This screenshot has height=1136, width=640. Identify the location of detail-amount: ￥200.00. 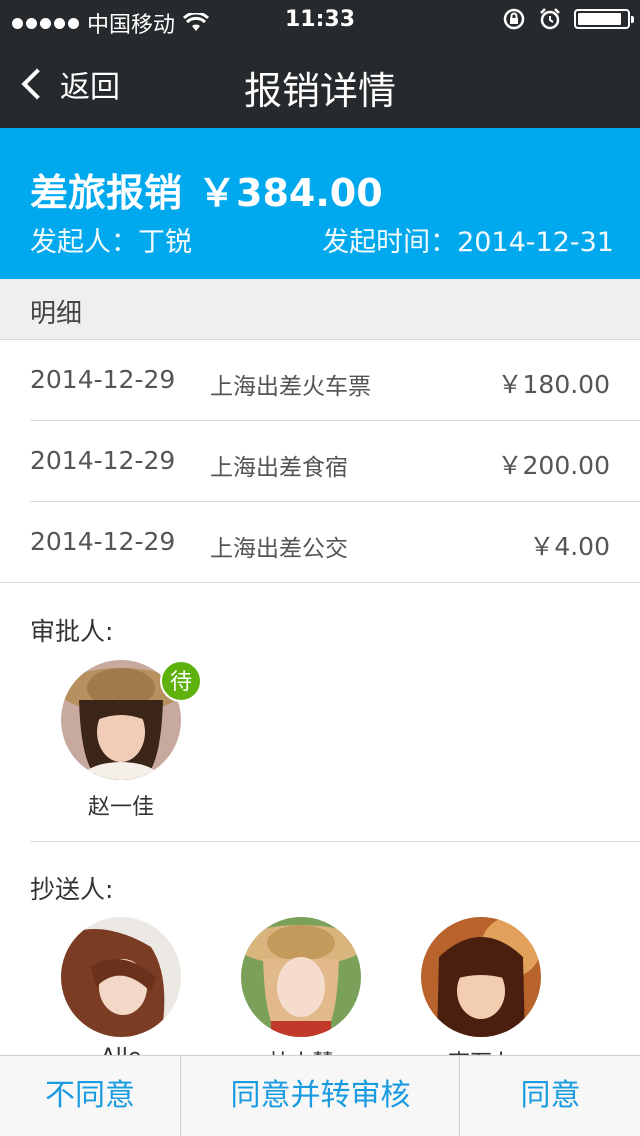
(553, 465).